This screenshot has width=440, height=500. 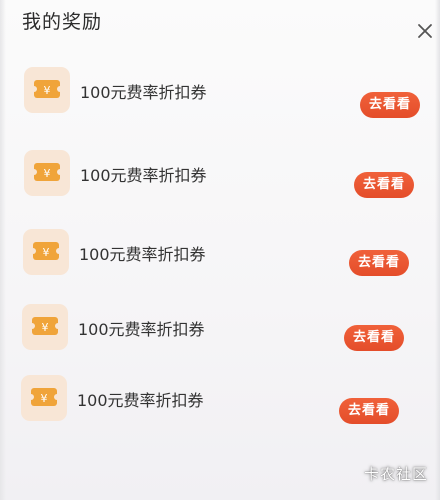 I want to click on page-title: 我的奖励, so click(x=62, y=22).